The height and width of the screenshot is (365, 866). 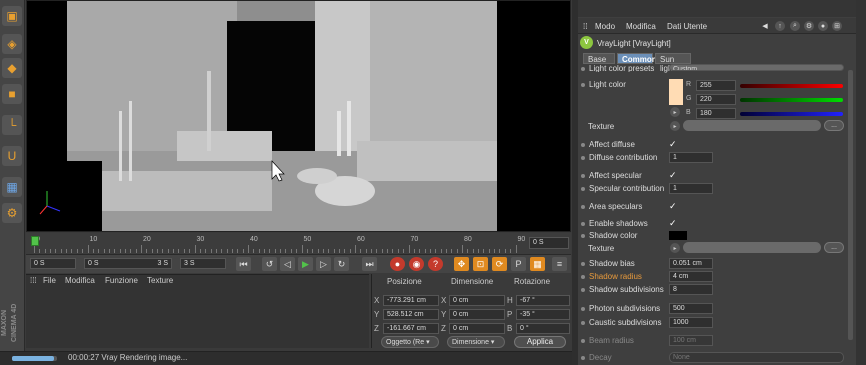 I want to click on area-speculars-checkbox: ✓, so click(x=673, y=206).